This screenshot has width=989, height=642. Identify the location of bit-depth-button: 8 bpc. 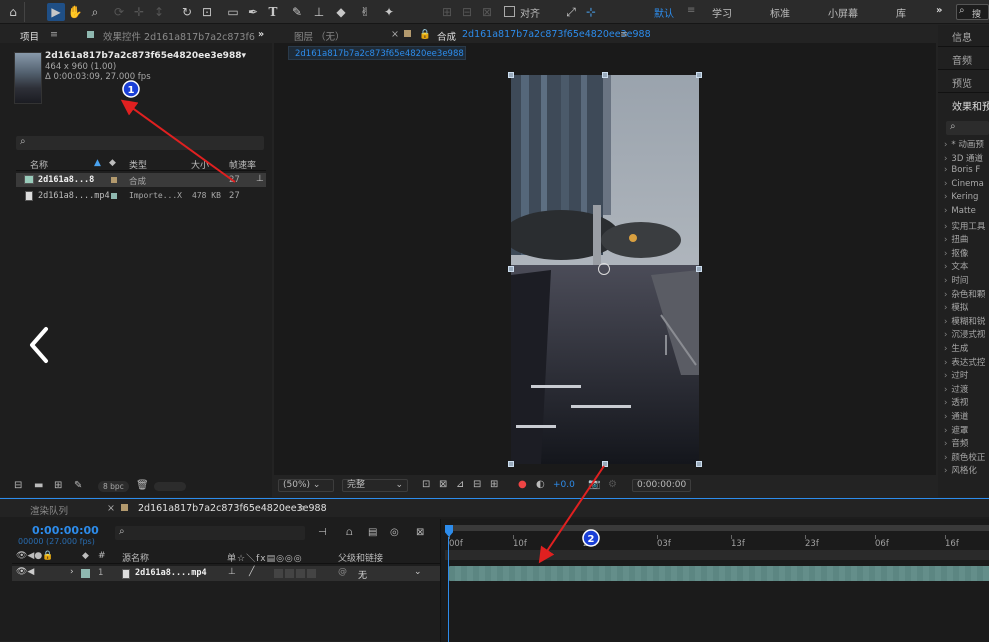
(113, 486).